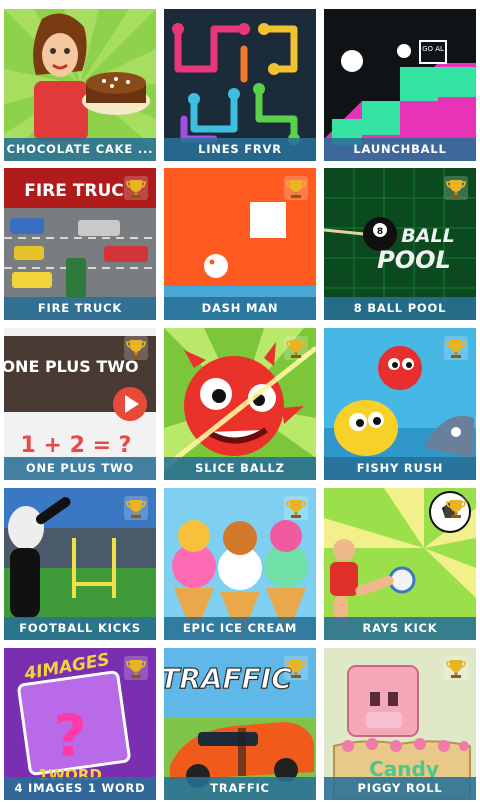 The width and height of the screenshot is (480, 803). What do you see at coordinates (400, 788) in the screenshot?
I see `game-title: PIGGY ROLL` at bounding box center [400, 788].